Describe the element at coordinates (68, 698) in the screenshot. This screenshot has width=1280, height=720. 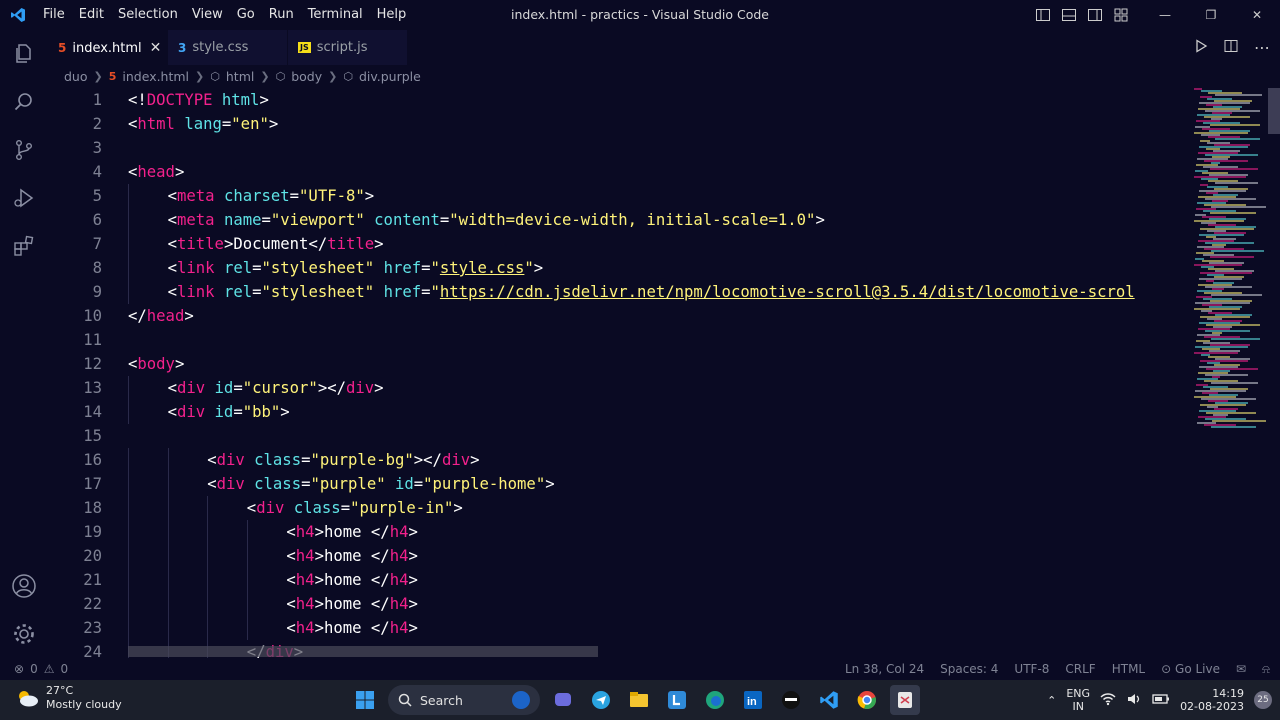
I see `weather-widget: 27°C Mostly cloudy` at that location.